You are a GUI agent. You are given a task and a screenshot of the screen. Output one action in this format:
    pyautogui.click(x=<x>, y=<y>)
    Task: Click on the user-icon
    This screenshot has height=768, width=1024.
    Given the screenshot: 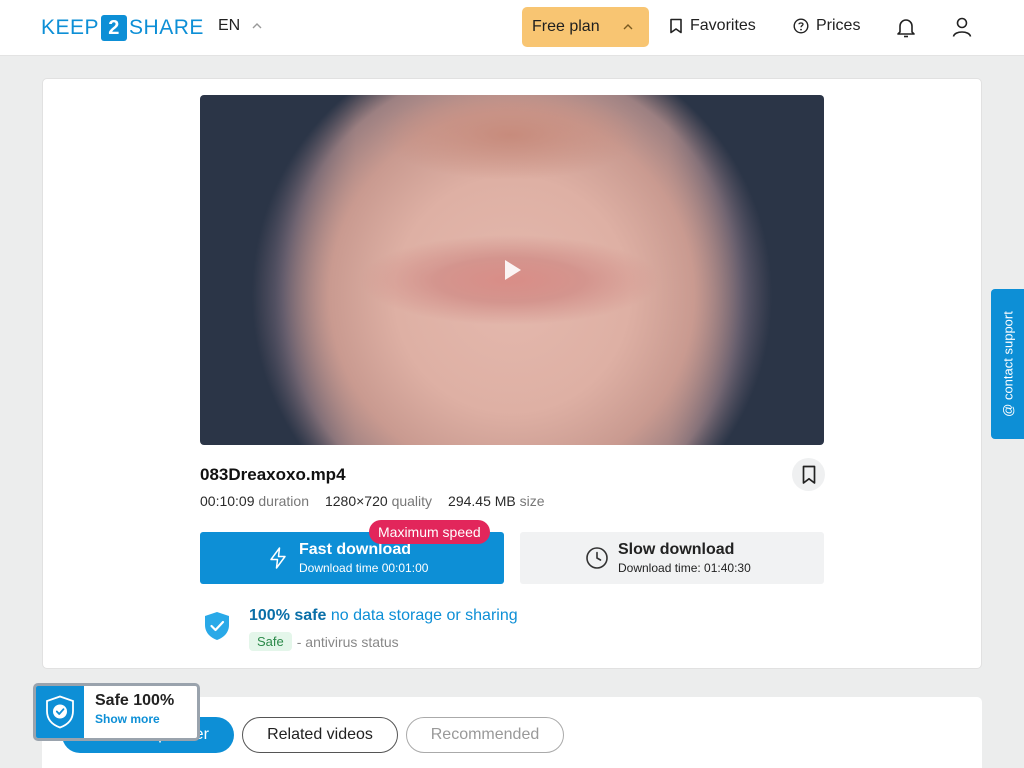 What is the action you would take?
    pyautogui.click(x=962, y=27)
    